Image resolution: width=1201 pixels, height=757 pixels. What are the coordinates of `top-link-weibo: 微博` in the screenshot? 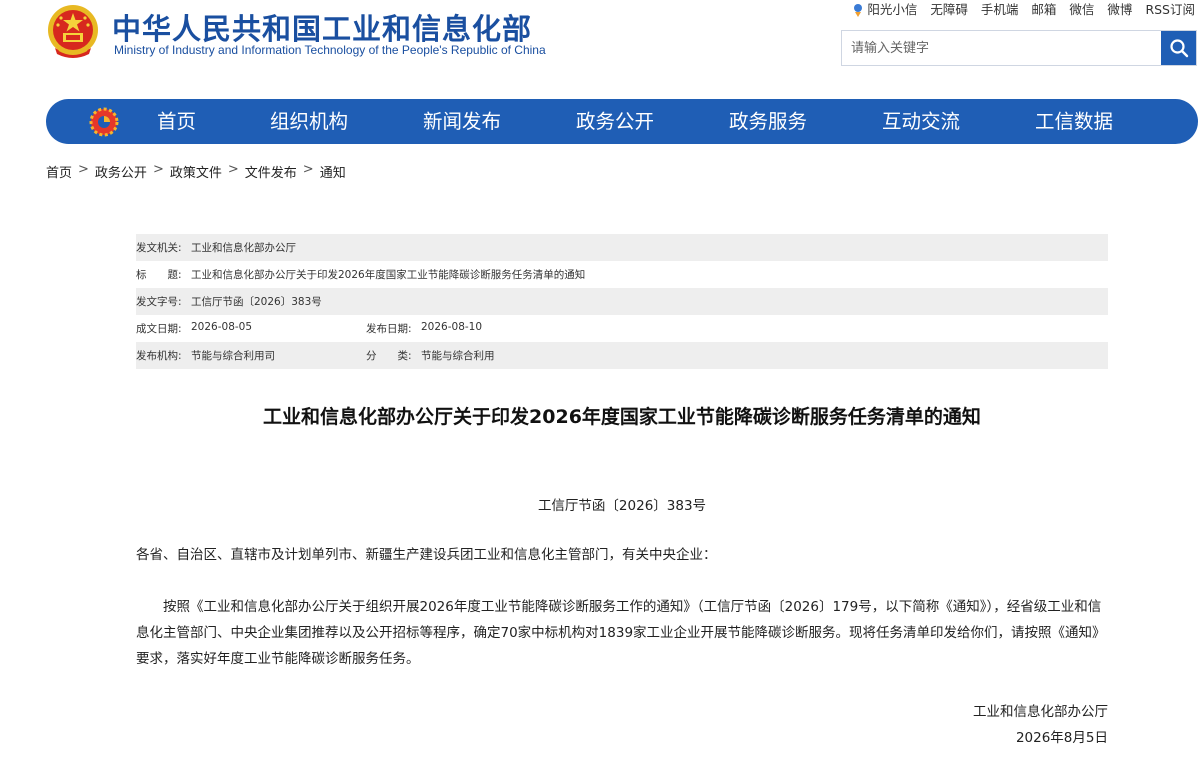 It's located at (1119, 9).